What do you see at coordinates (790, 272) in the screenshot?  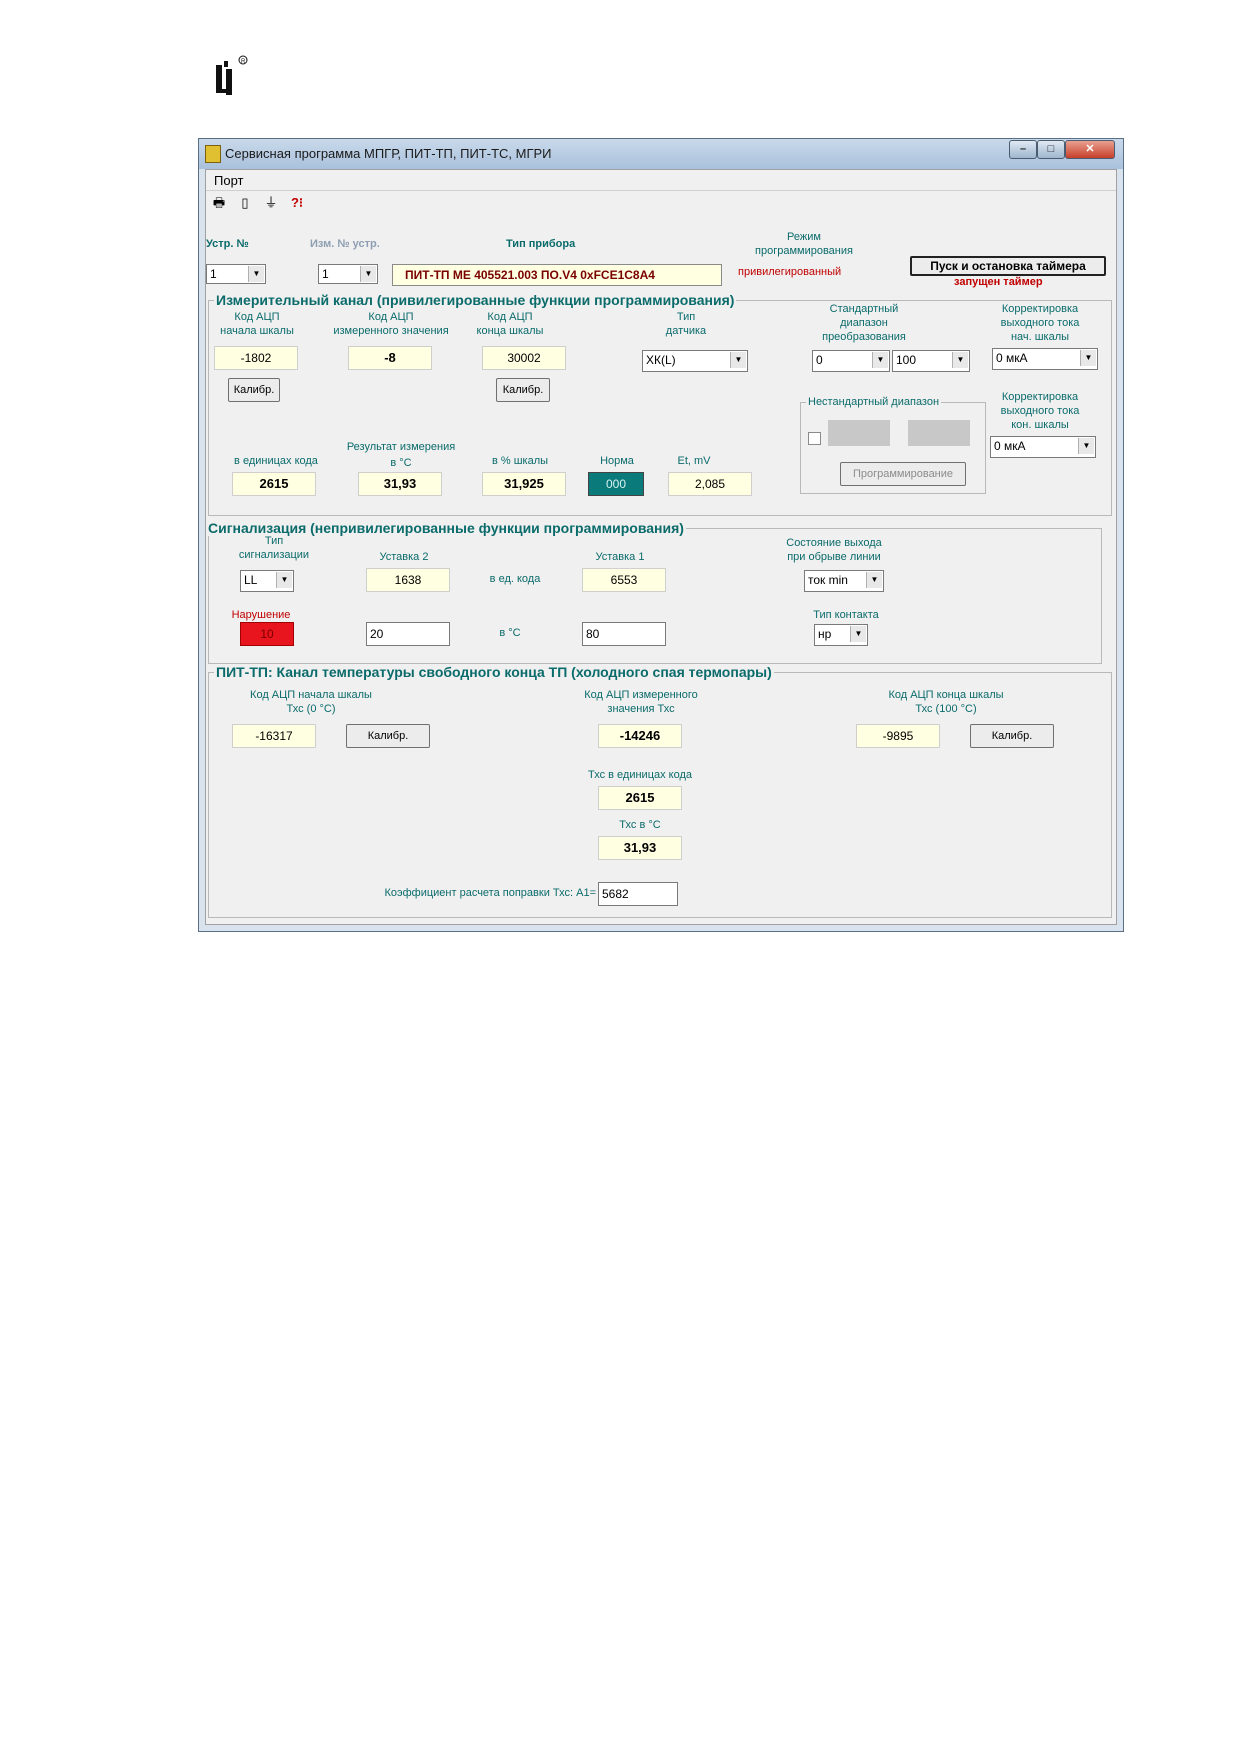 I see `mode-value: привилегированный` at bounding box center [790, 272].